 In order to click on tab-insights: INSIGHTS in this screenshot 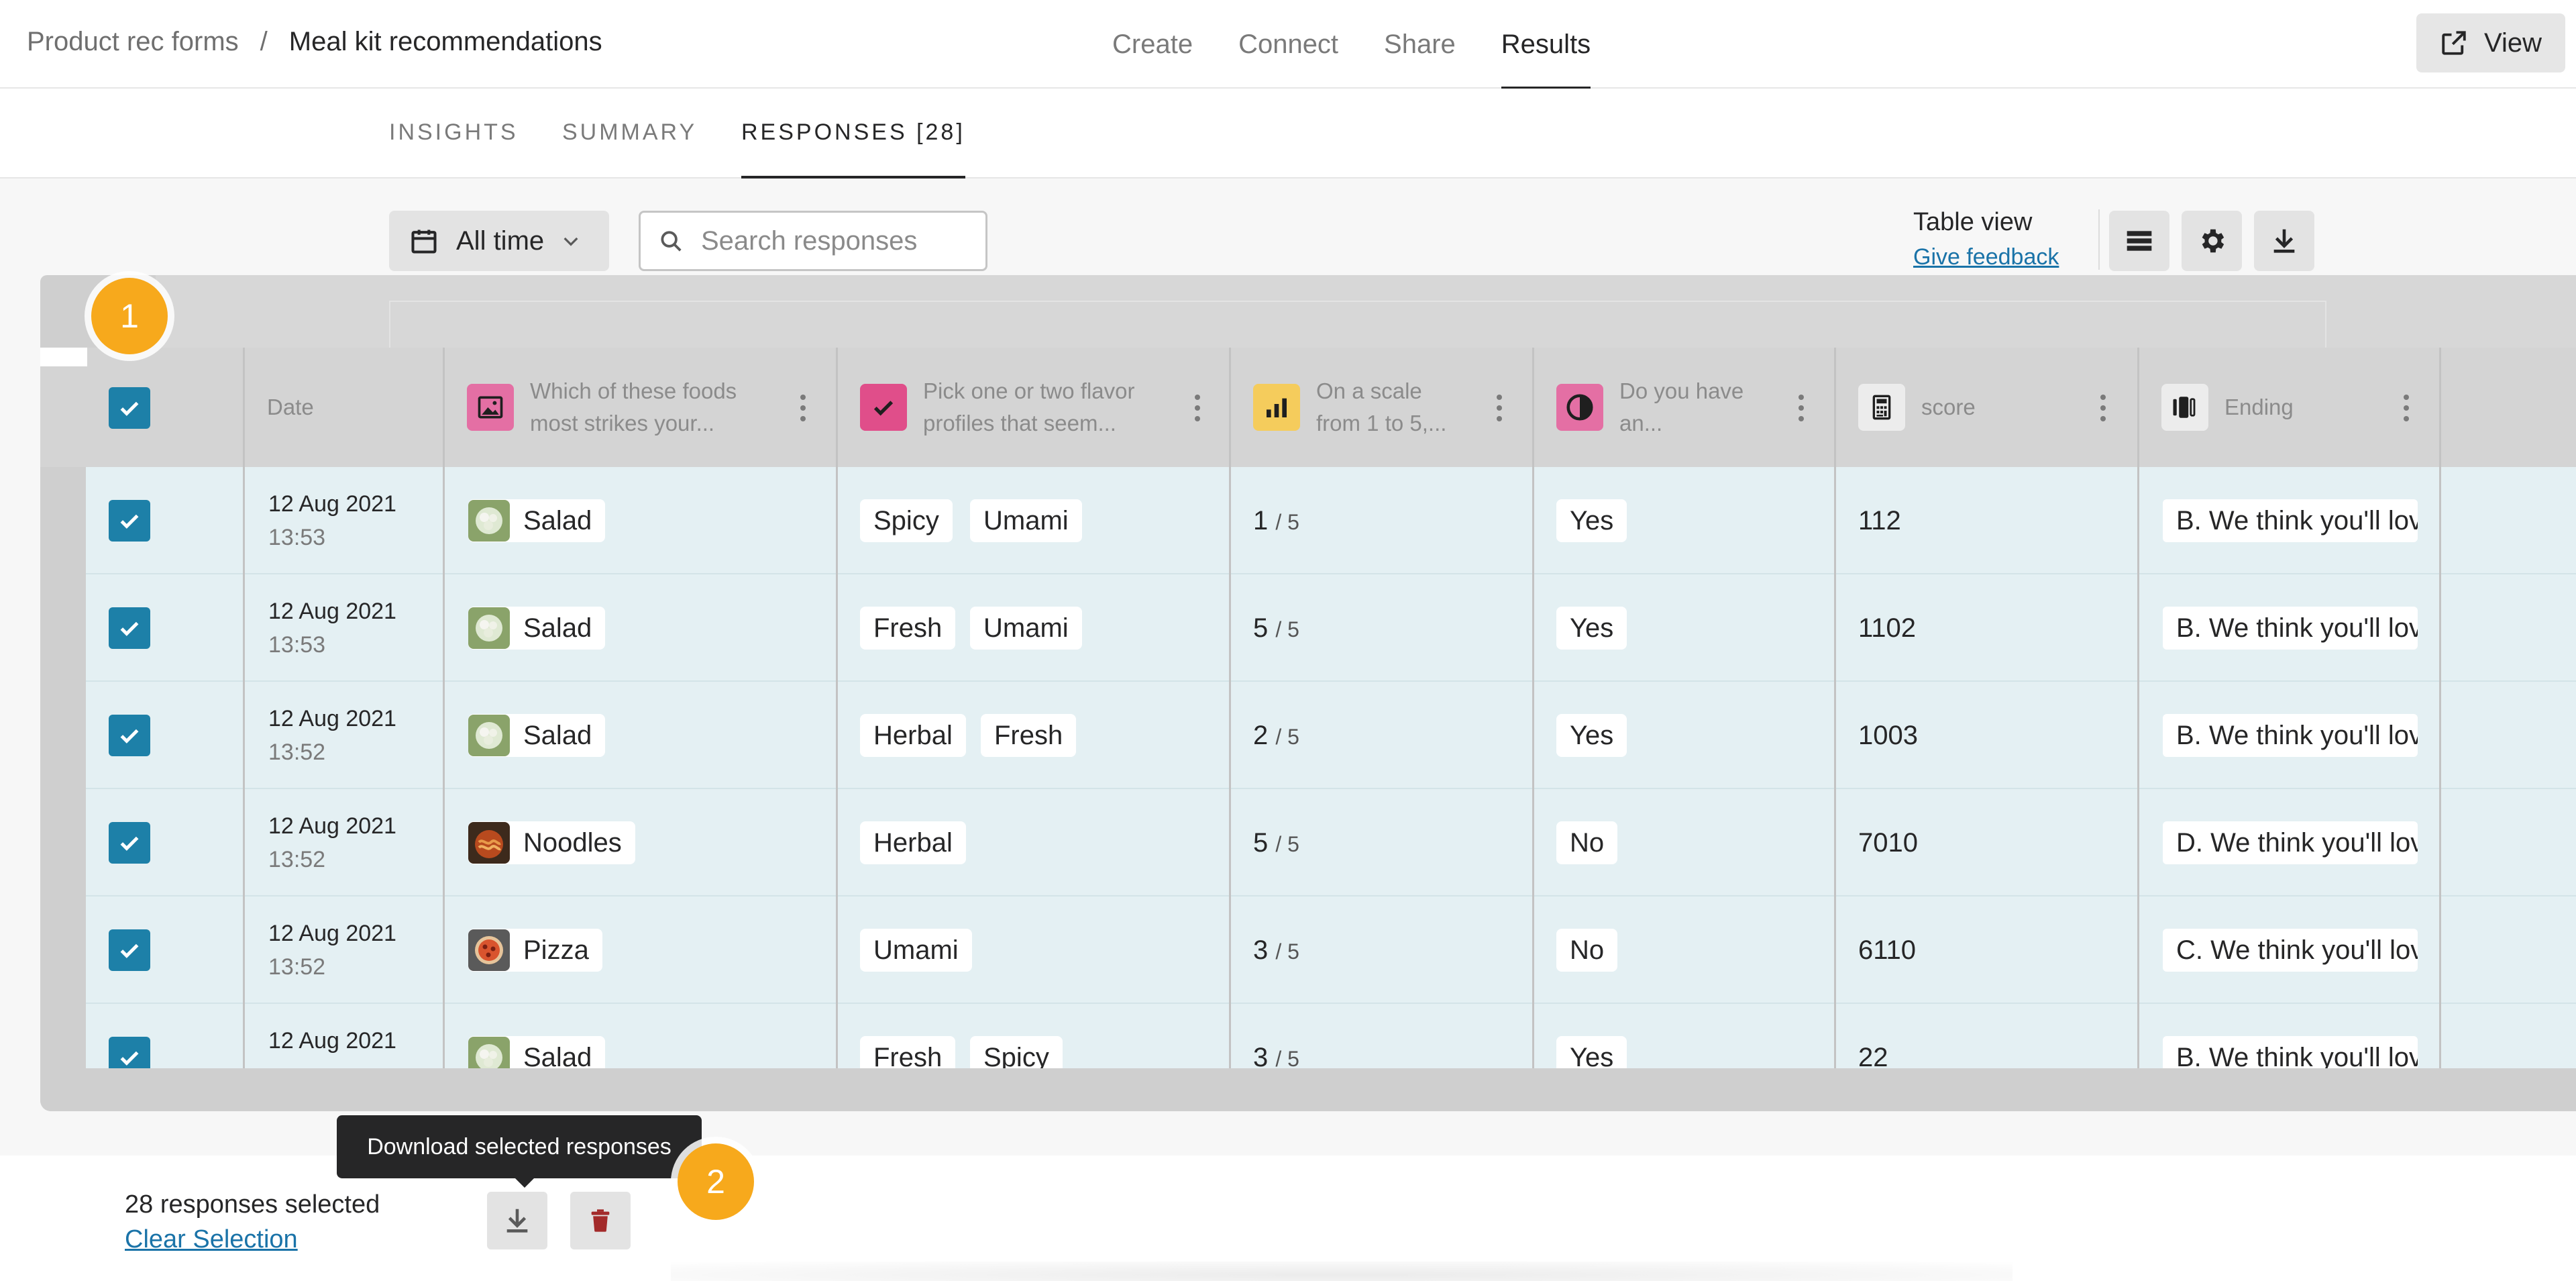, I will do `click(454, 132)`.